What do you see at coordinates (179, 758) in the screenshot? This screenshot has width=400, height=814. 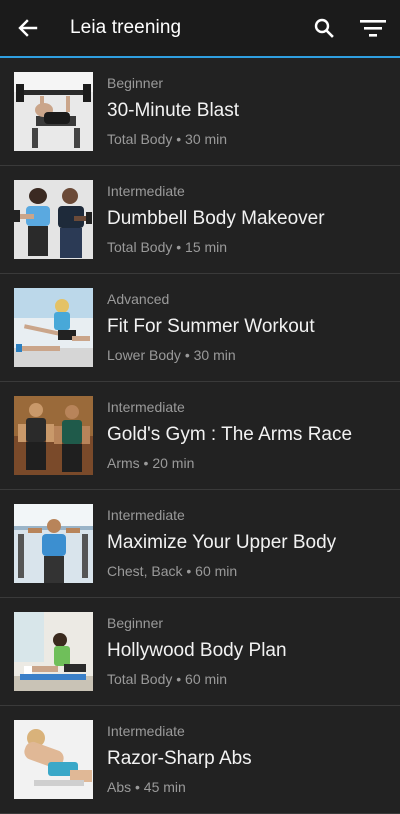 I see `workout-name: Razor-Sharp Abs` at bounding box center [179, 758].